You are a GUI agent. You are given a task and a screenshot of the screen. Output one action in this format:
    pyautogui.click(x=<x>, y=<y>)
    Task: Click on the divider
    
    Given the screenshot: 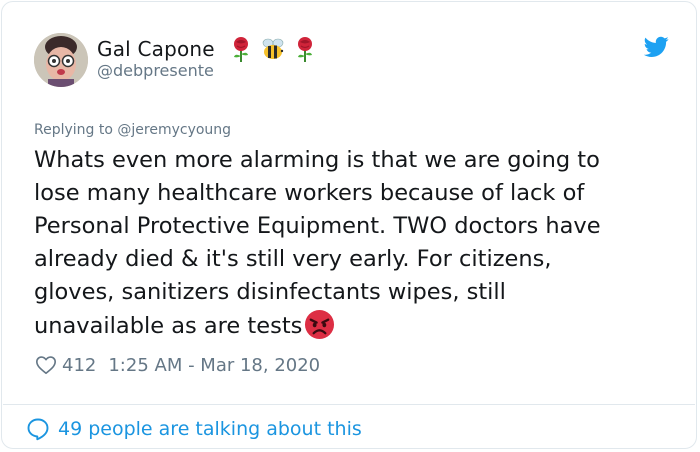 What is the action you would take?
    pyautogui.click(x=349, y=404)
    